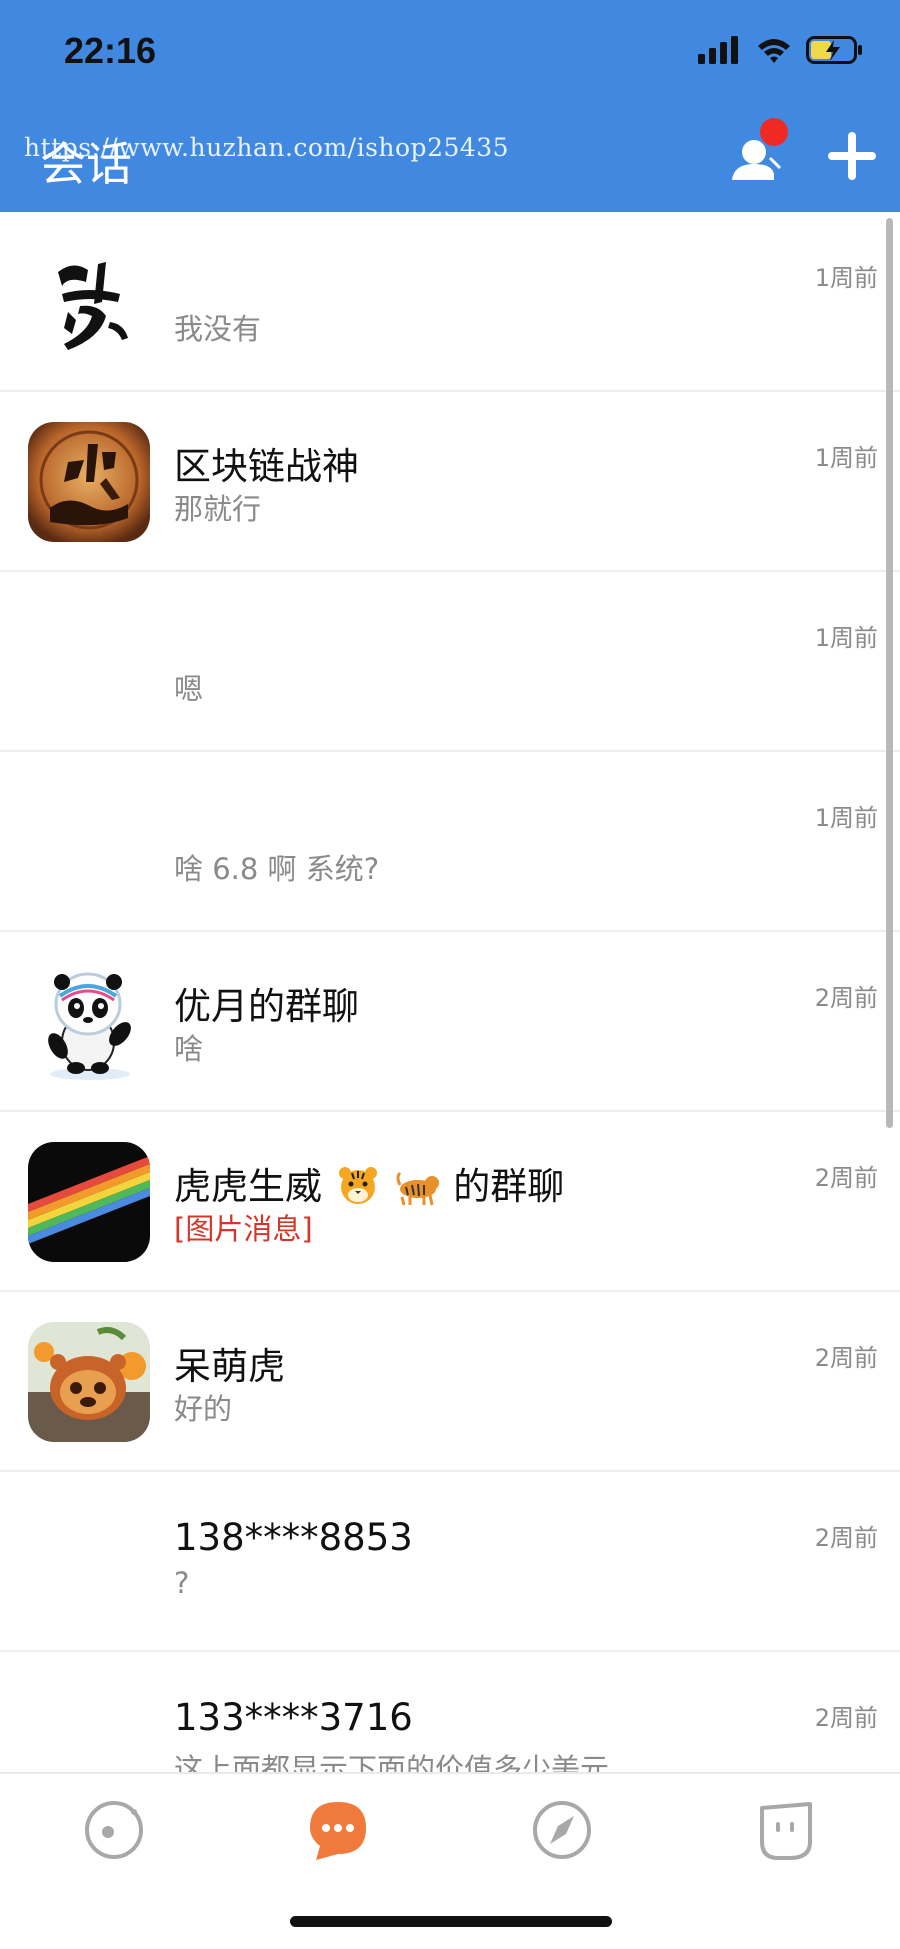 The width and height of the screenshot is (900, 1949). What do you see at coordinates (450, 1712) in the screenshot?
I see `conversation-row: 133****3716 这上面都显示下面的价值多少美元 2周前` at bounding box center [450, 1712].